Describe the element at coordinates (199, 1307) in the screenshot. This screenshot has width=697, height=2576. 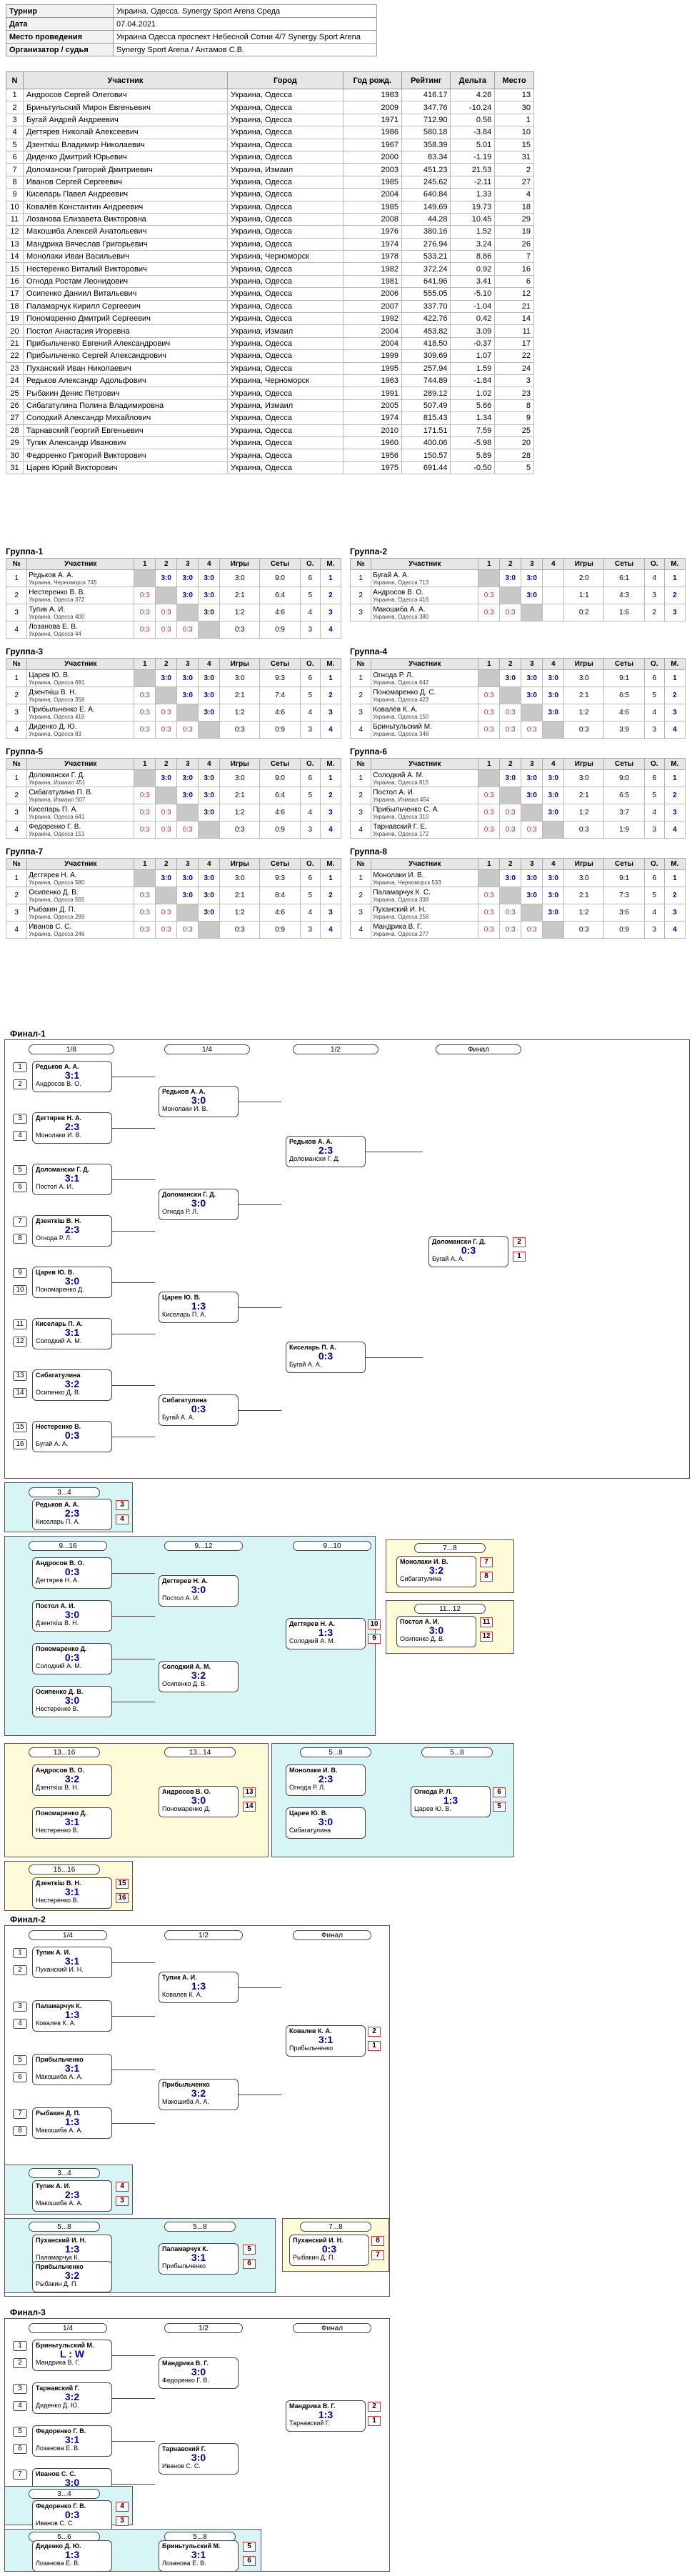
I see `bracket-match: Царев Ю. В. 1:3 Киселарь П. А.` at that location.